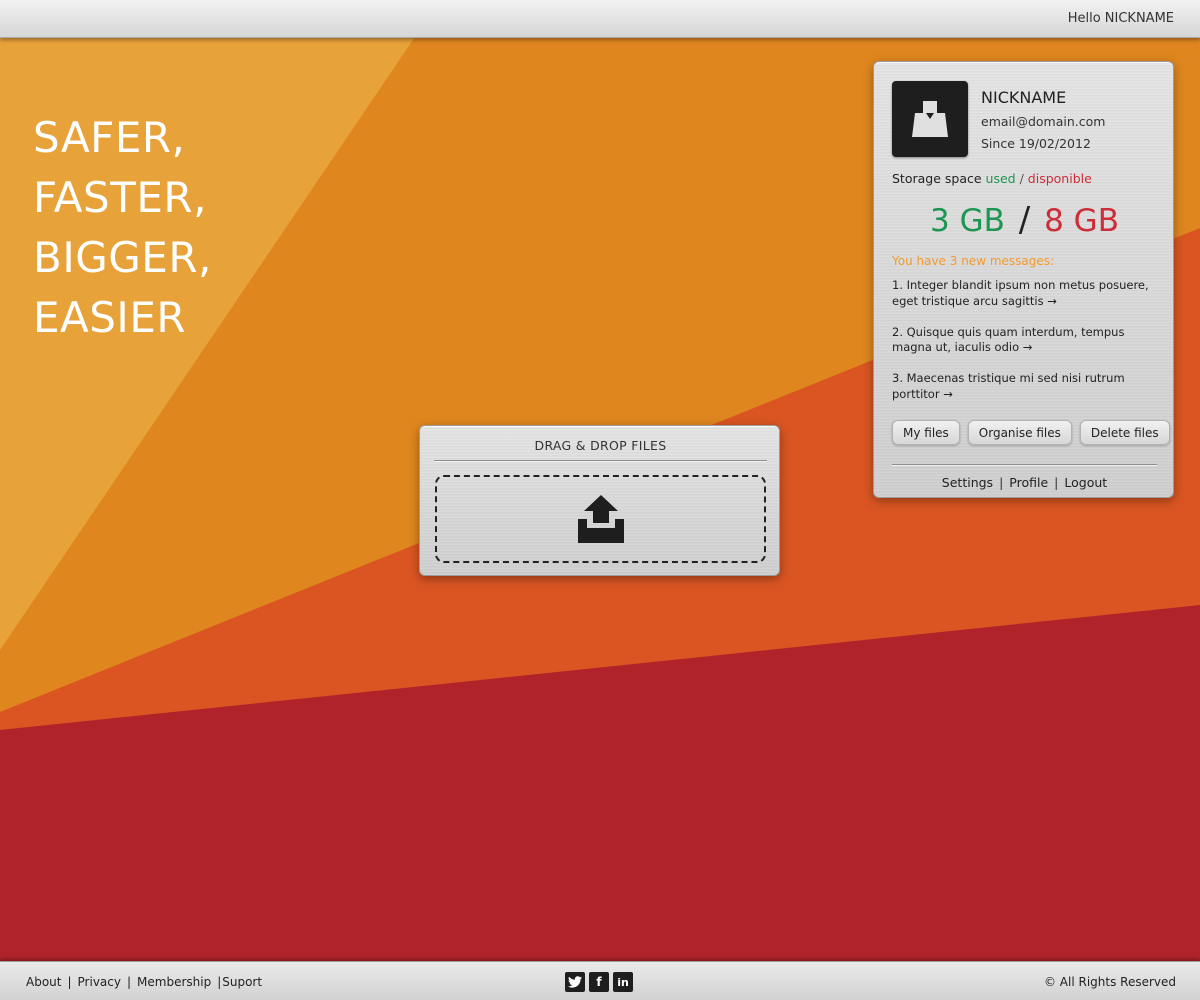 Image resolution: width=1200 pixels, height=1000 pixels. What do you see at coordinates (242, 982) in the screenshot?
I see `footer-link-suport: Suport` at bounding box center [242, 982].